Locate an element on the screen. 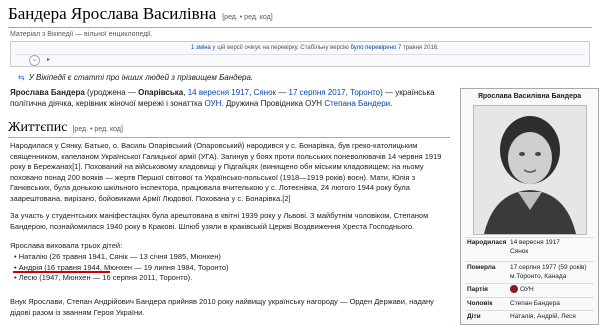 This screenshot has width=600, height=325. section-edit-links: [ред. • ред. код] is located at coordinates (97, 129).